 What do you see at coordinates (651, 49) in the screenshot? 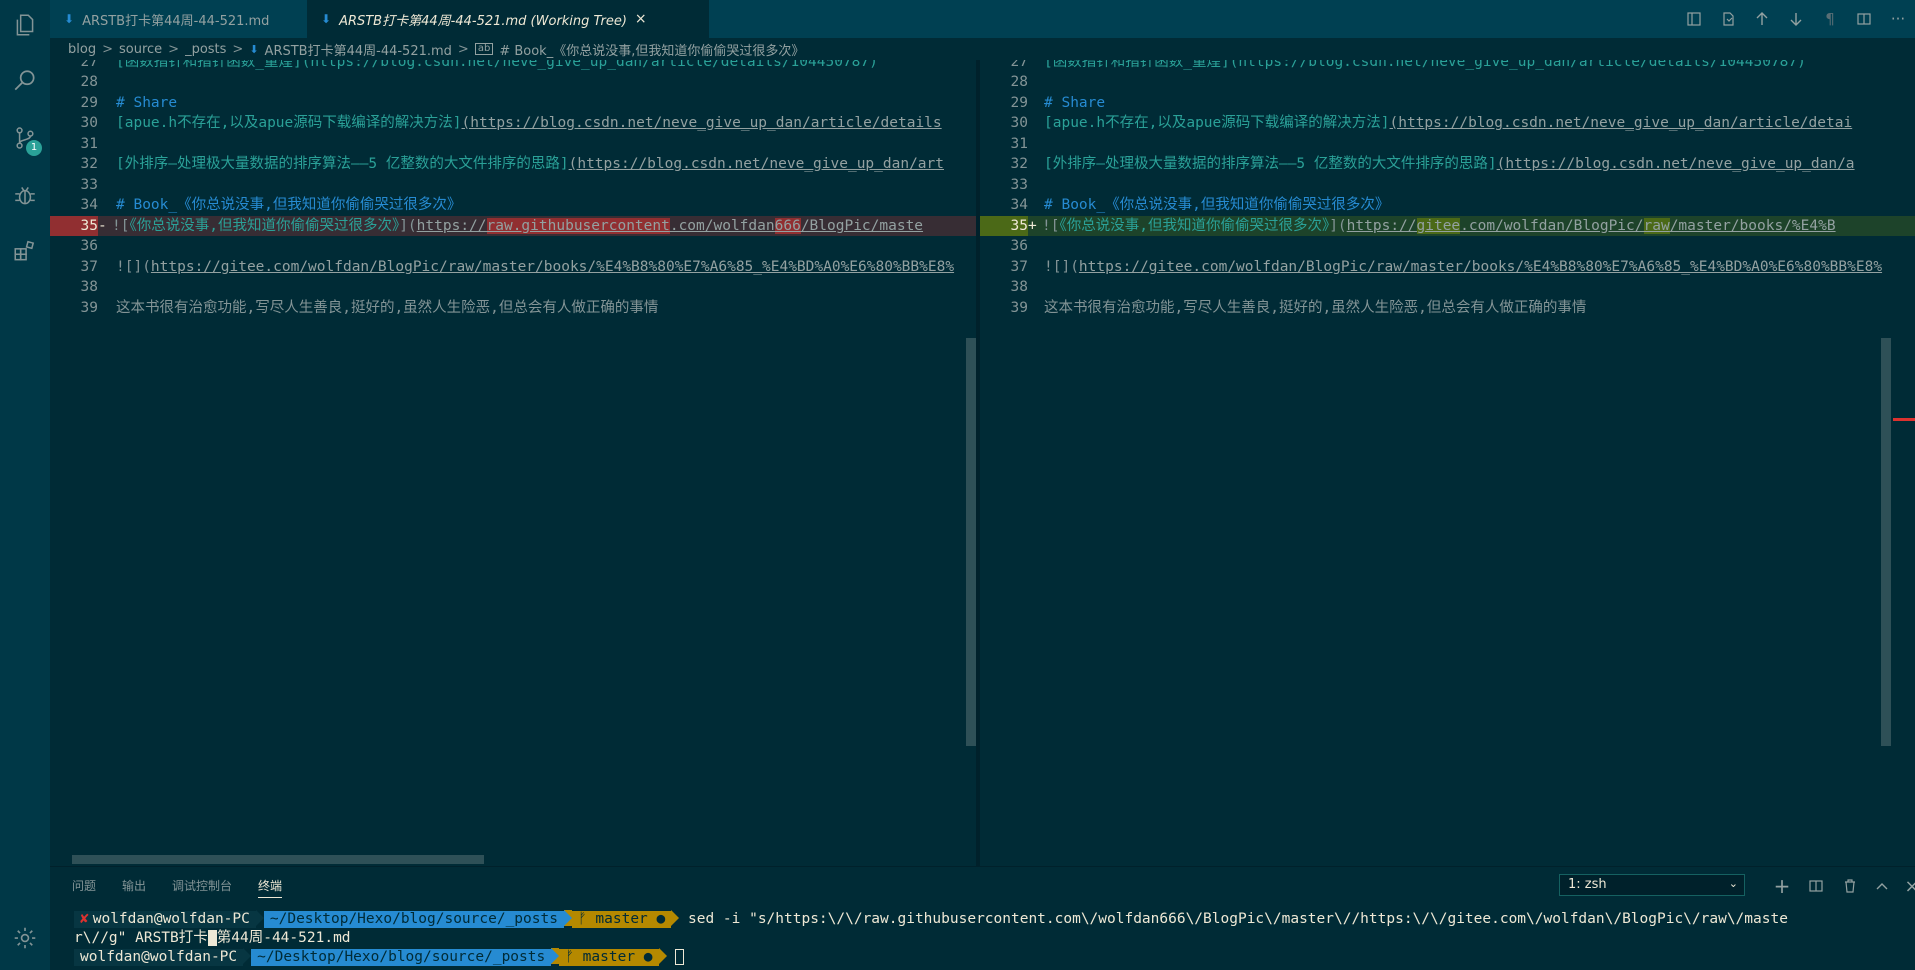
I see `breadcrumb-item-symbol: # Book_《你总说没事,但我知道你偷偷哭过很多次》` at bounding box center [651, 49].